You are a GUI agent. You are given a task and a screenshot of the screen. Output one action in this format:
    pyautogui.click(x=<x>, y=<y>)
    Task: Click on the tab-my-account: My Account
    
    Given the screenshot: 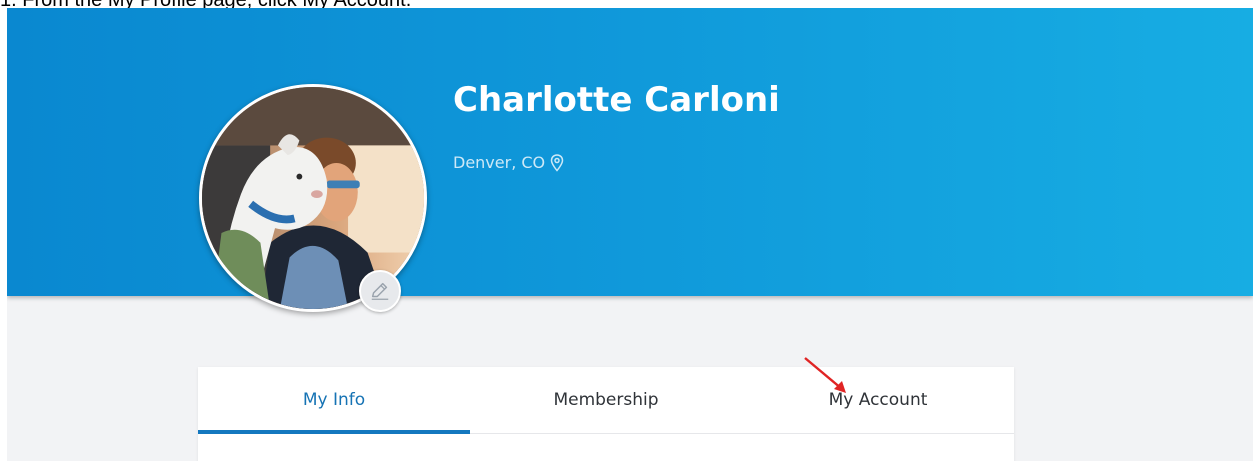 What is the action you would take?
    pyautogui.click(x=878, y=400)
    